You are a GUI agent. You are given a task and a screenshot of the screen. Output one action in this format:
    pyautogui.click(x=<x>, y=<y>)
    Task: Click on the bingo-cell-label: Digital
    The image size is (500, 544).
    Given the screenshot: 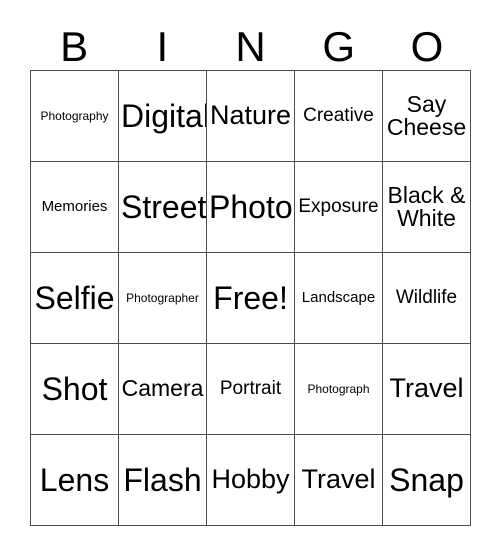 What is the action you would take?
    pyautogui.click(x=164, y=115)
    